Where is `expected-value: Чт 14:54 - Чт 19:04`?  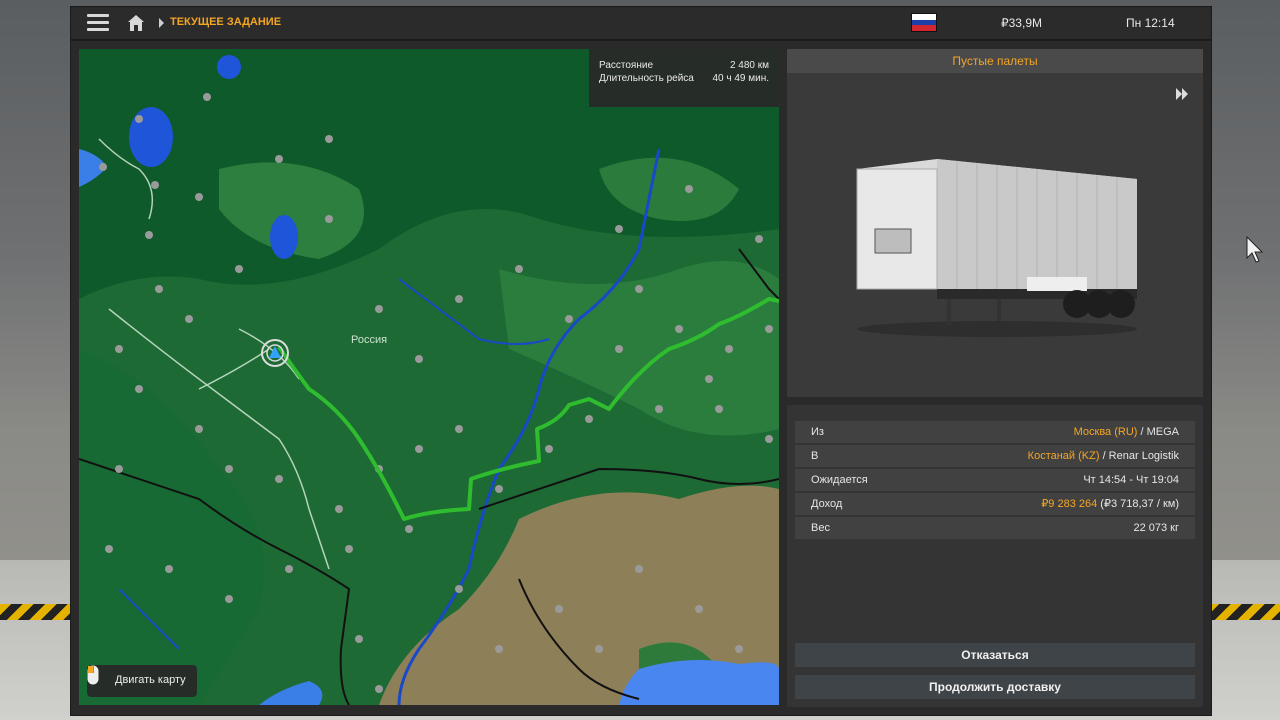
expected-value: Чт 14:54 - Чт 19:04 is located at coordinates (1131, 480).